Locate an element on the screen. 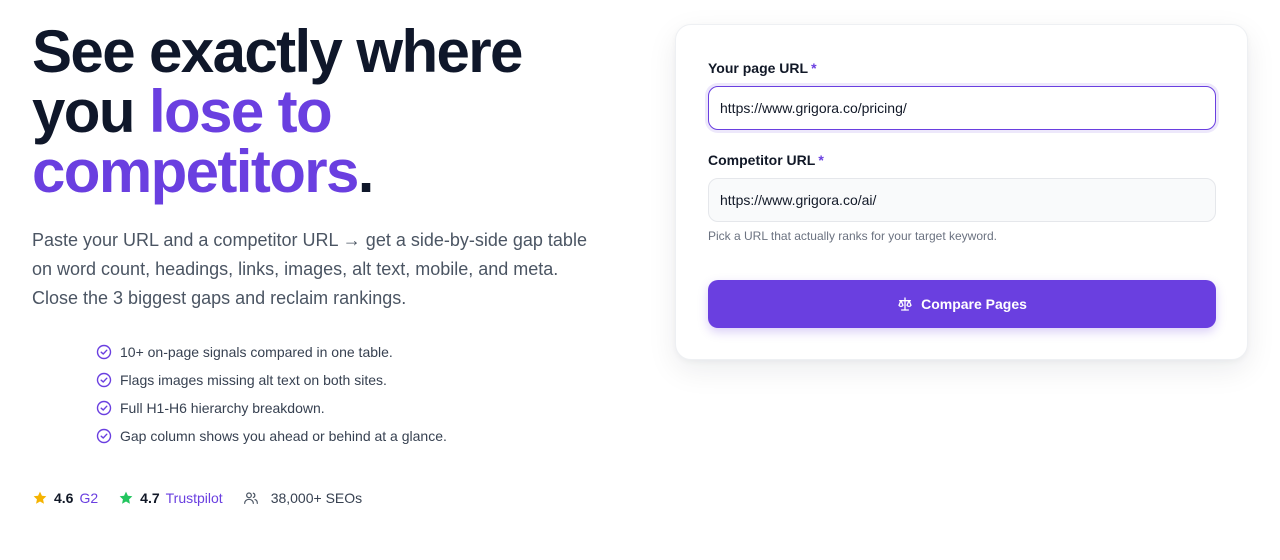 The image size is (1280, 560). rating-source-link: Trustpilot is located at coordinates (194, 498).